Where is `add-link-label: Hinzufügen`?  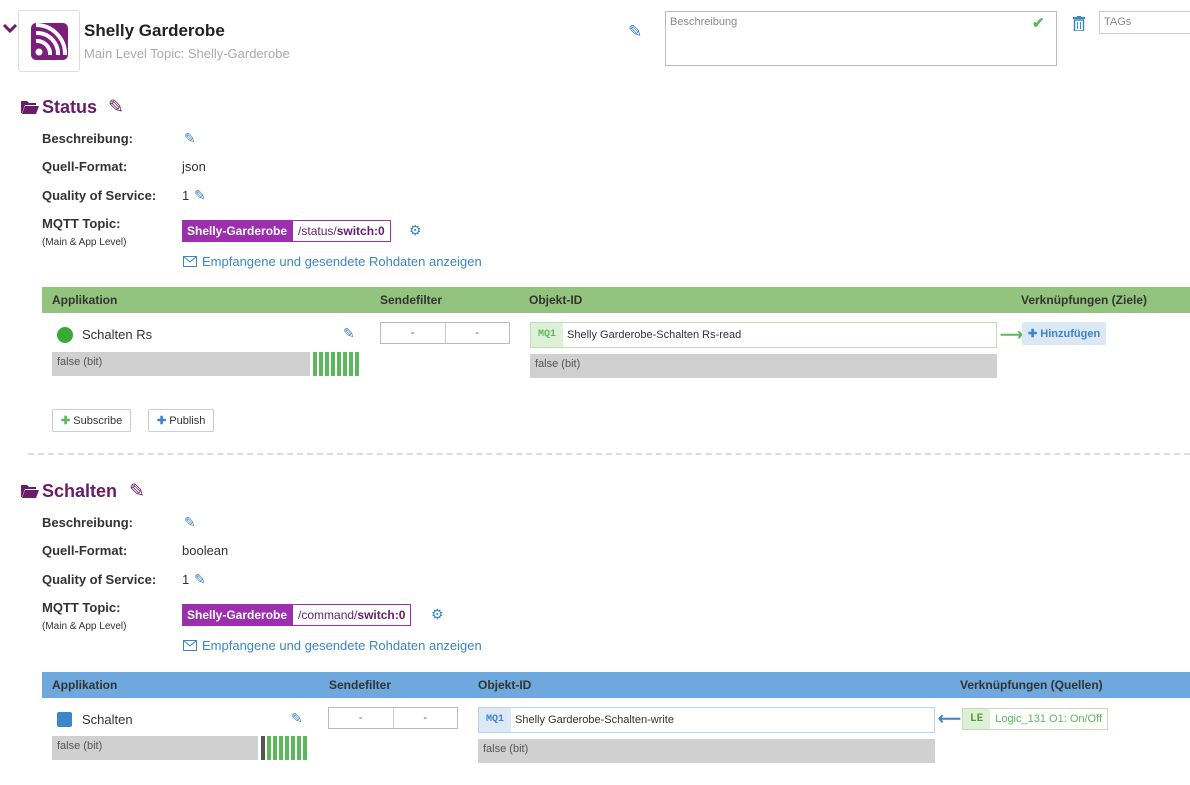
add-link-label: Hinzufügen is located at coordinates (1070, 334).